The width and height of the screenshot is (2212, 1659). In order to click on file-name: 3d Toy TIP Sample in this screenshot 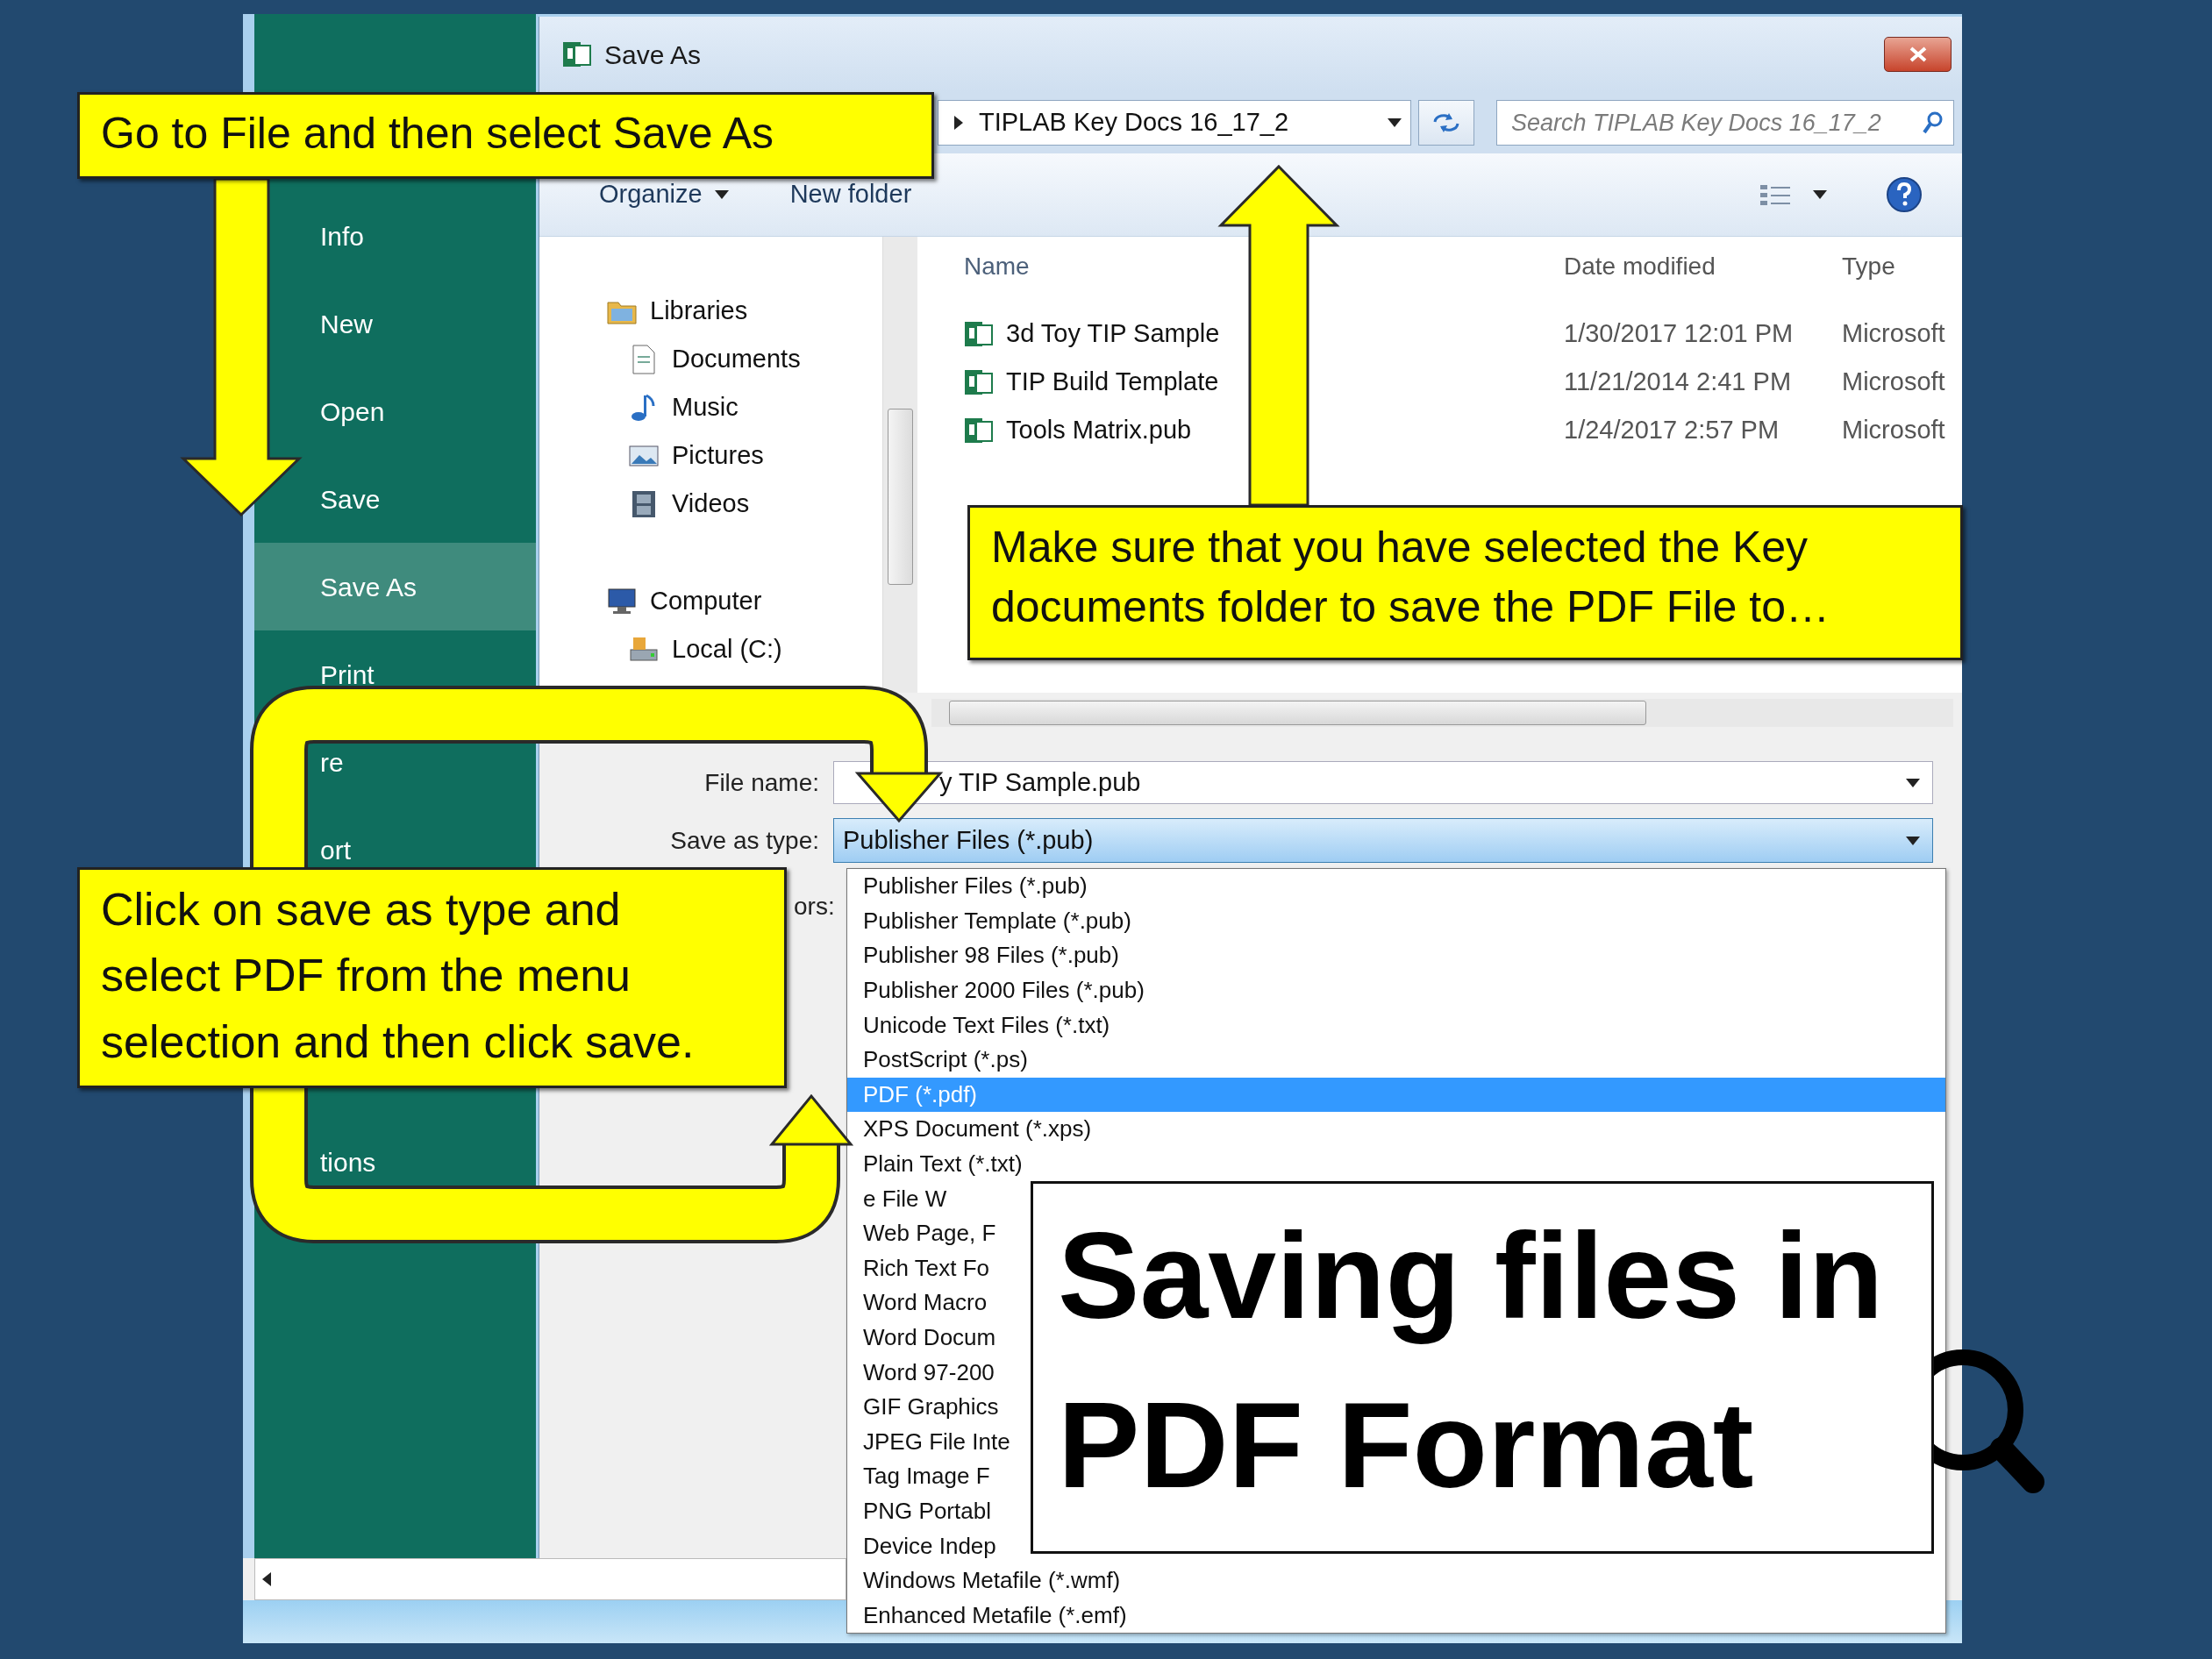, I will do `click(1113, 333)`.